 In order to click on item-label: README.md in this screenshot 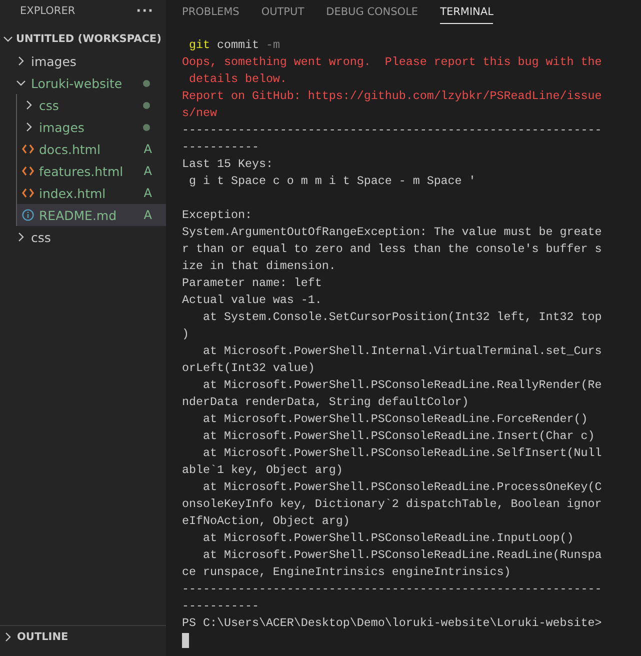, I will do `click(78, 215)`.